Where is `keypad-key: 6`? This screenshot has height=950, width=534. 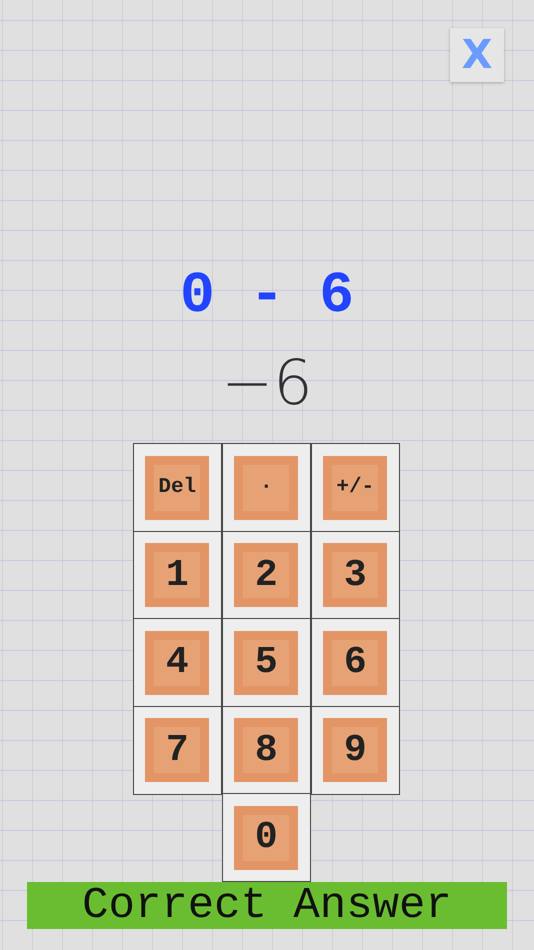 keypad-key: 6 is located at coordinates (355, 663).